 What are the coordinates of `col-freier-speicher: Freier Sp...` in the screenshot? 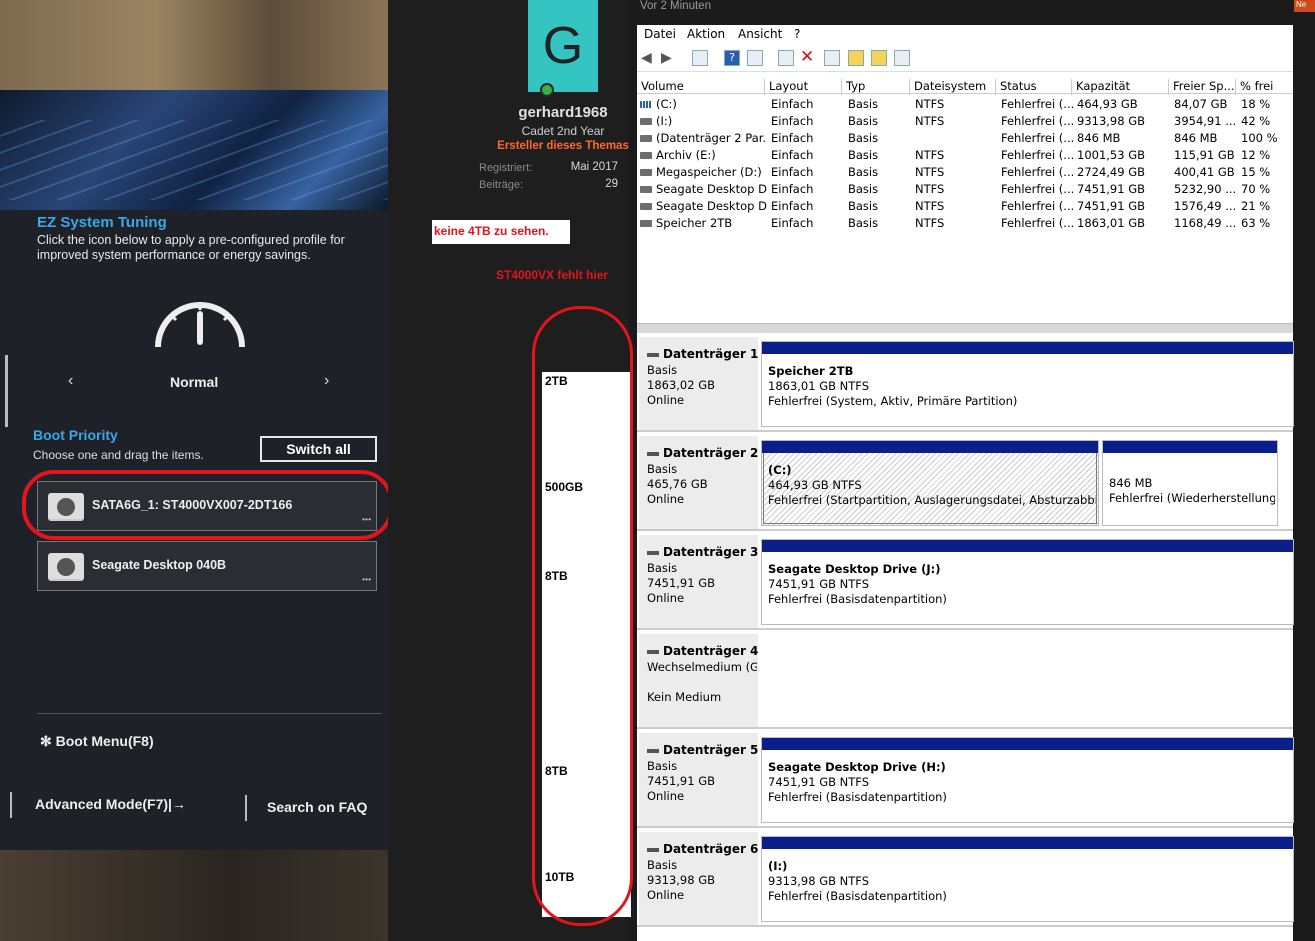 It's located at (1201, 87).